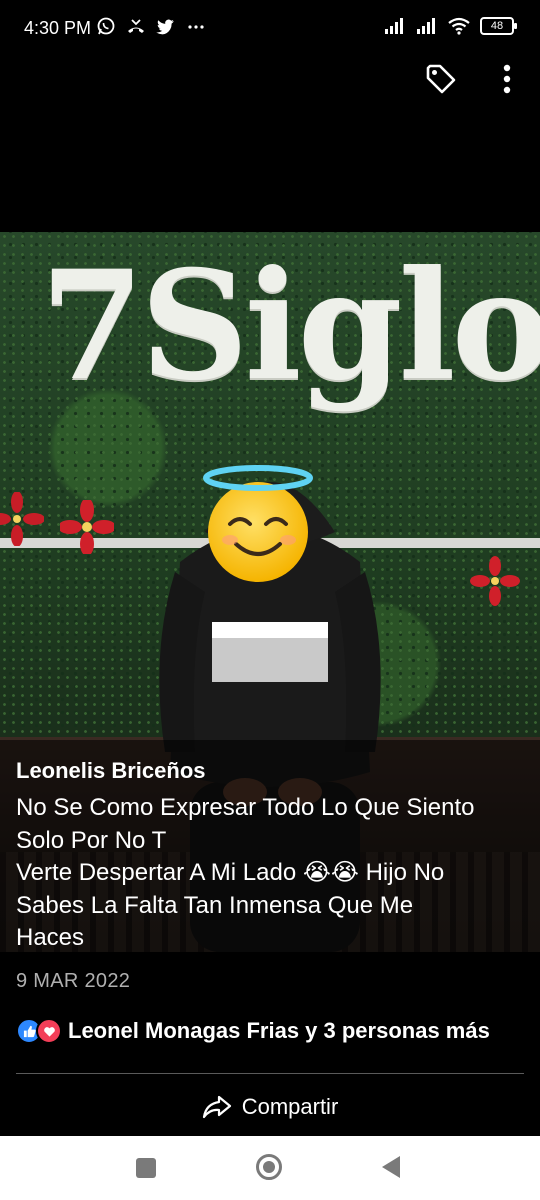 This screenshot has width=540, height=1200. I want to click on whatsapp-icon, so click(106, 26).